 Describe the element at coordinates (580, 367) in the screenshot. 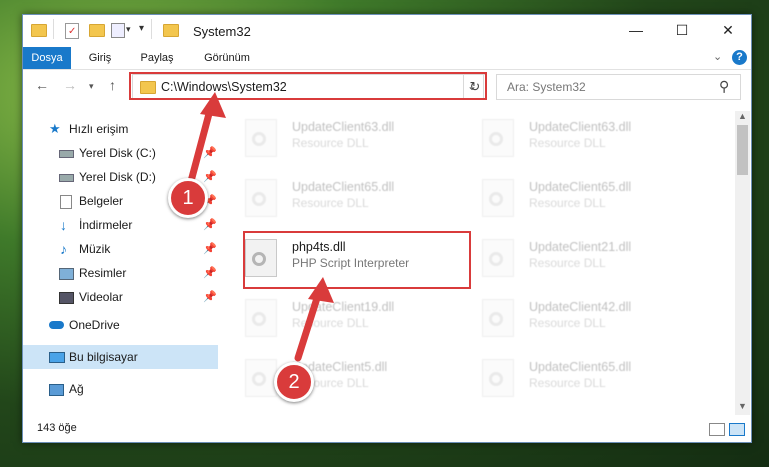

I see `file-name: UpdateClient65.dll` at that location.